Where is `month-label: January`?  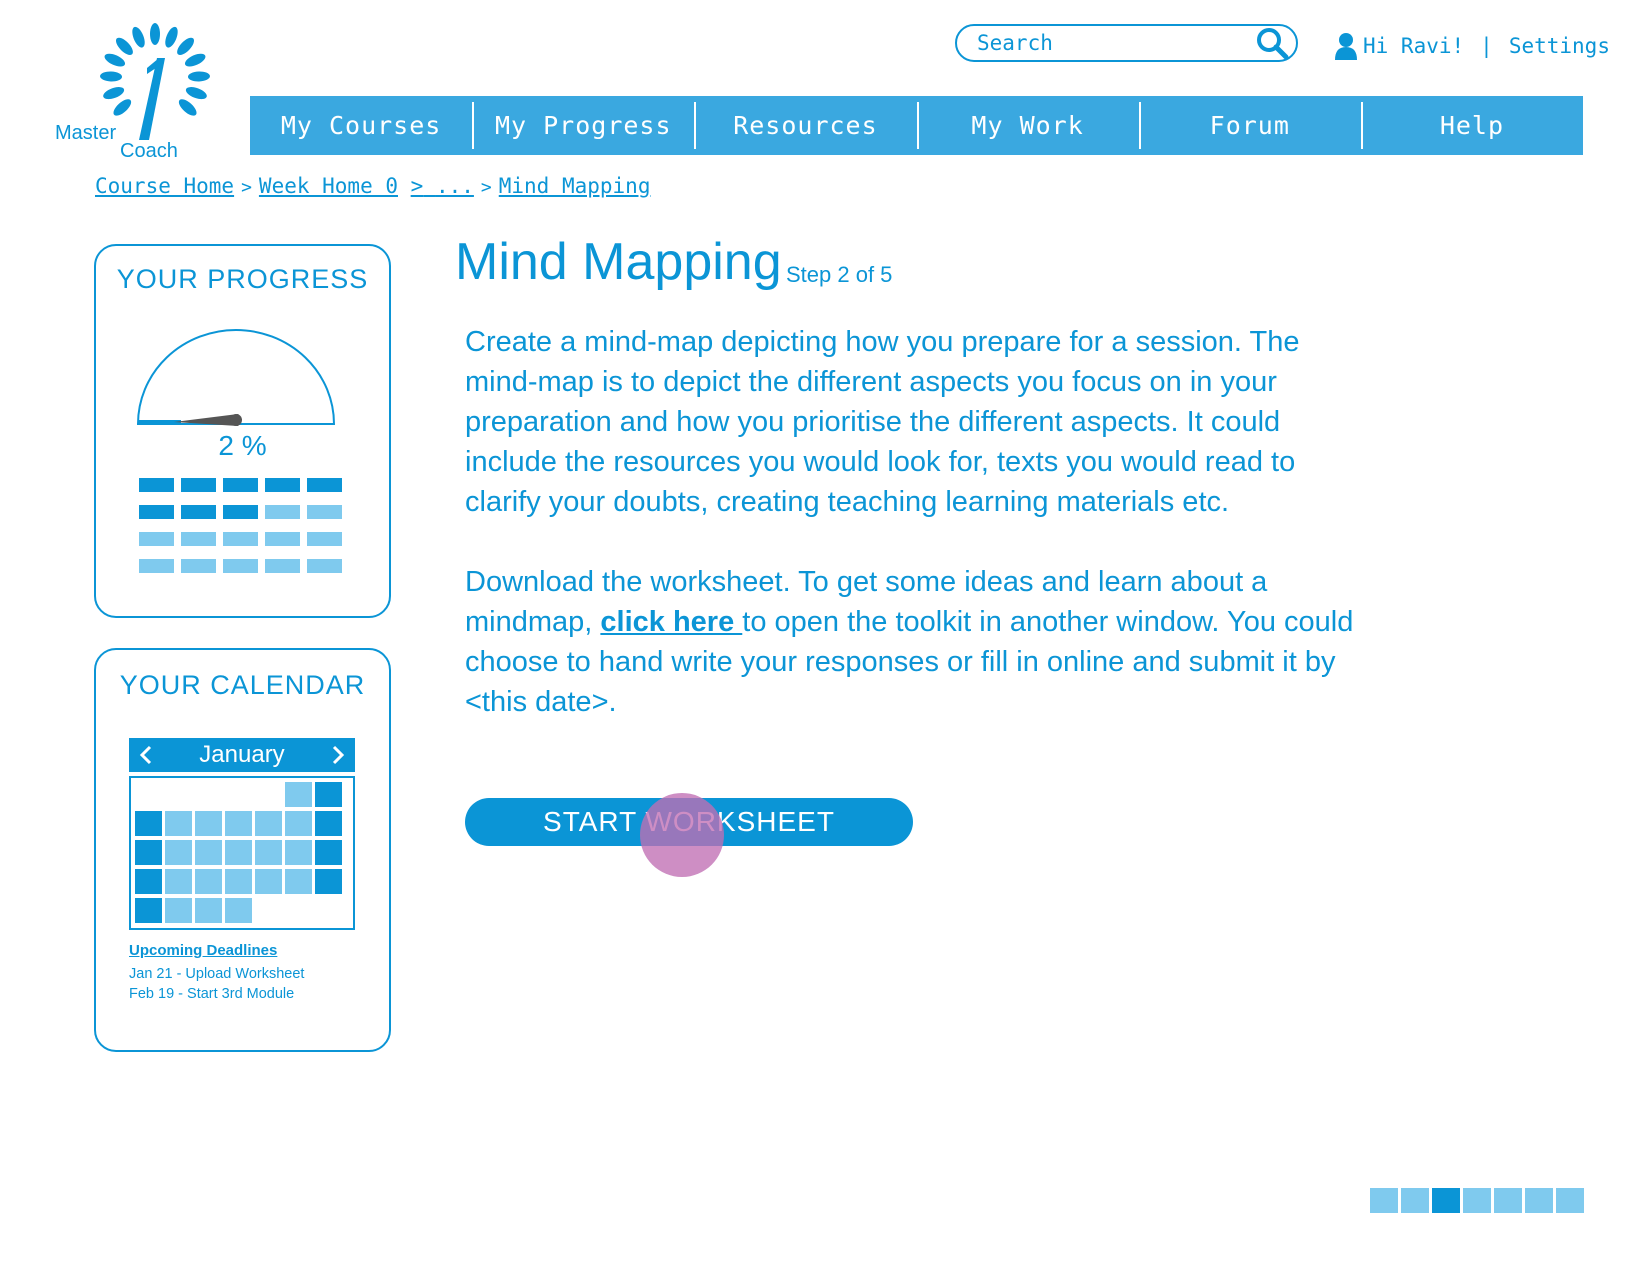
month-label: January is located at coordinates (242, 754).